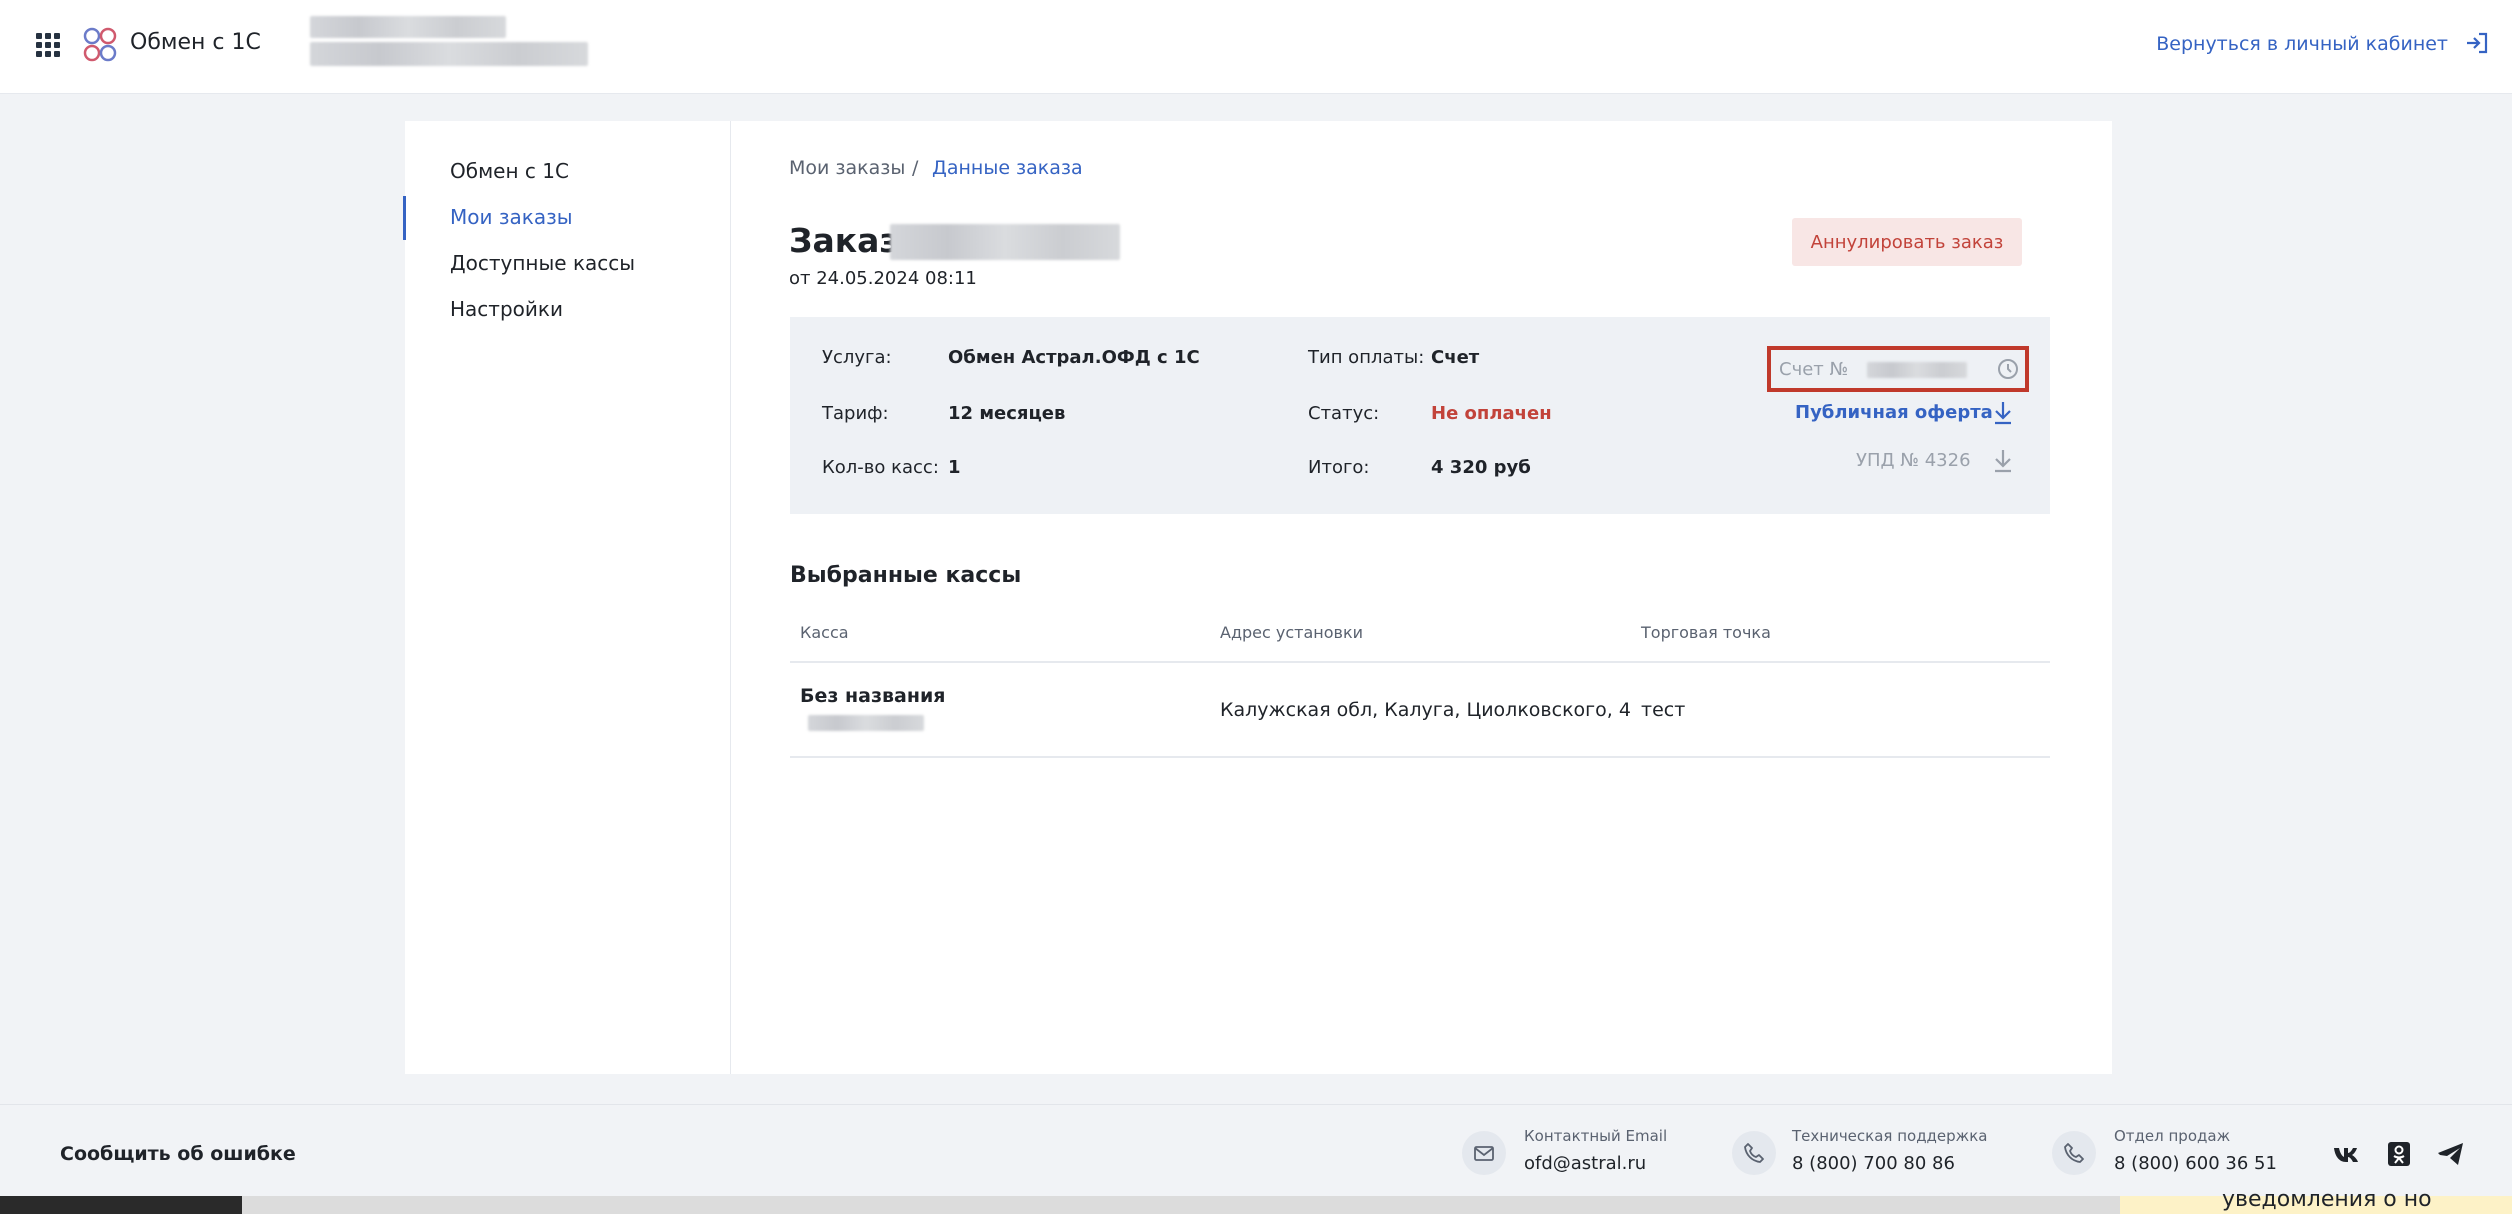 This screenshot has height=1214, width=2512. Describe the element at coordinates (2302, 44) in the screenshot. I see `return-to-cabinet-link: Вернуться в личный кабинет` at that location.